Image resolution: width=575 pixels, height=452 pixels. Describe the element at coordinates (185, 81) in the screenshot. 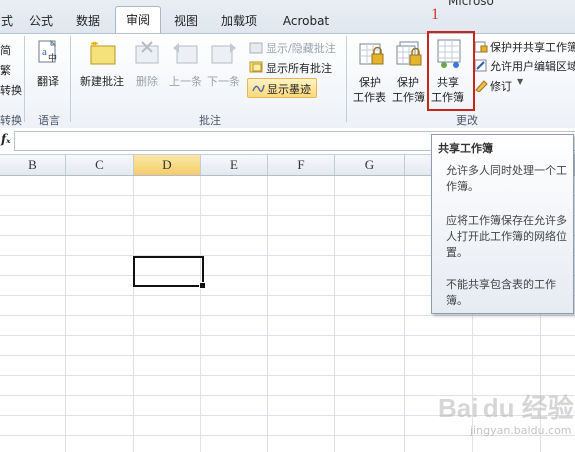

I see `previous-comment-button: 上一条` at that location.